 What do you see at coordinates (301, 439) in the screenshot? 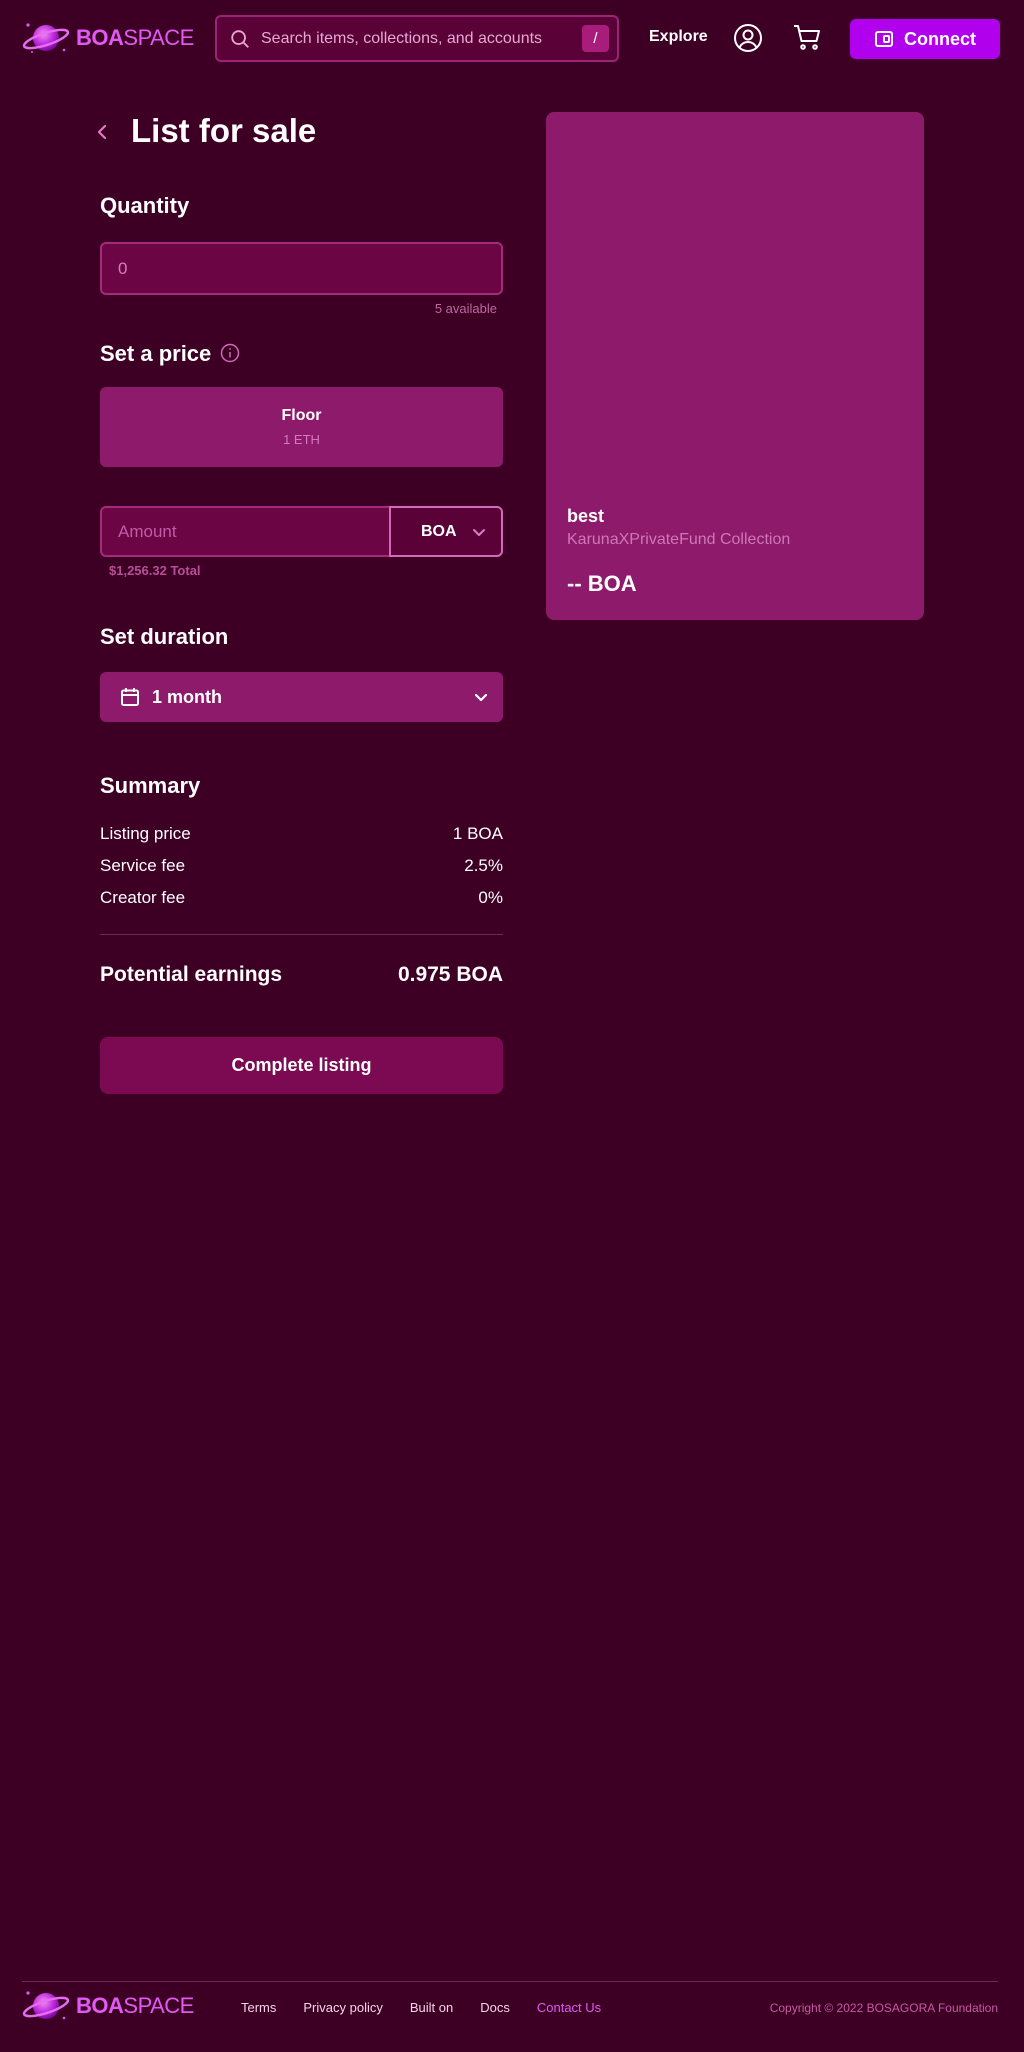
I see `floor-value: 1 ETH` at bounding box center [301, 439].